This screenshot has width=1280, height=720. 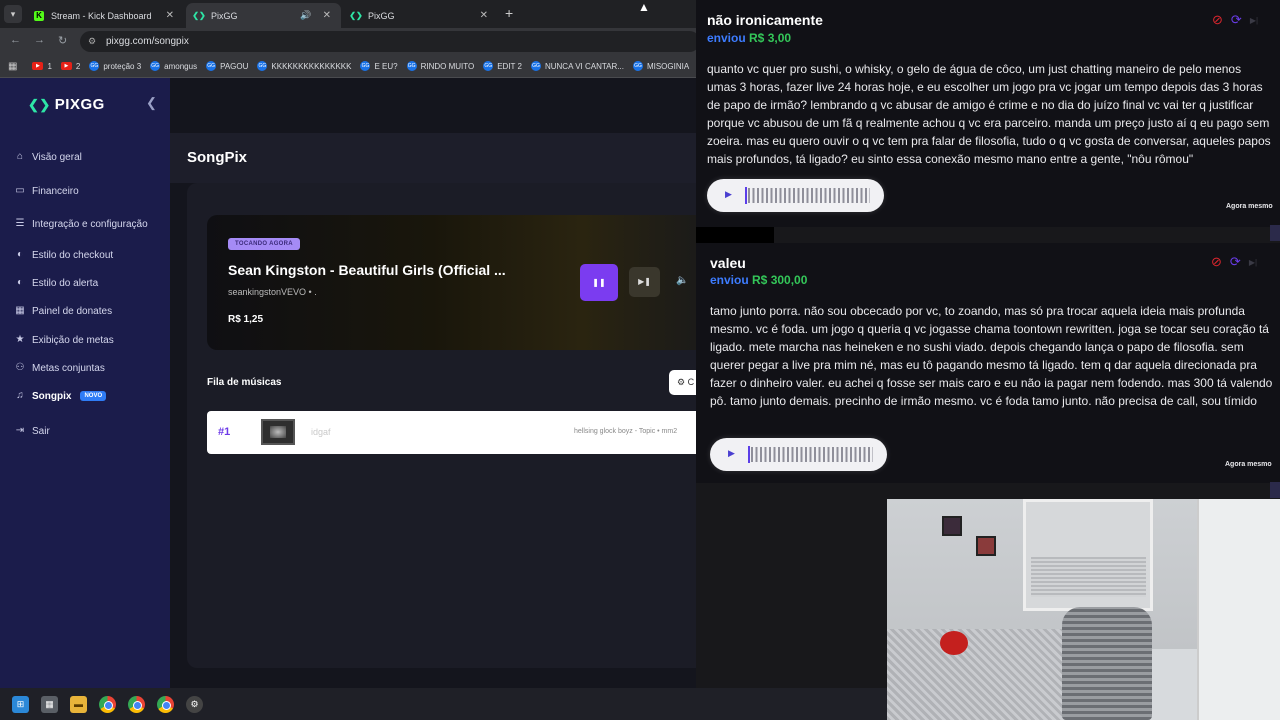 What do you see at coordinates (90, 224) in the screenshot?
I see `sidebar-item-label: Integração e configuração` at bounding box center [90, 224].